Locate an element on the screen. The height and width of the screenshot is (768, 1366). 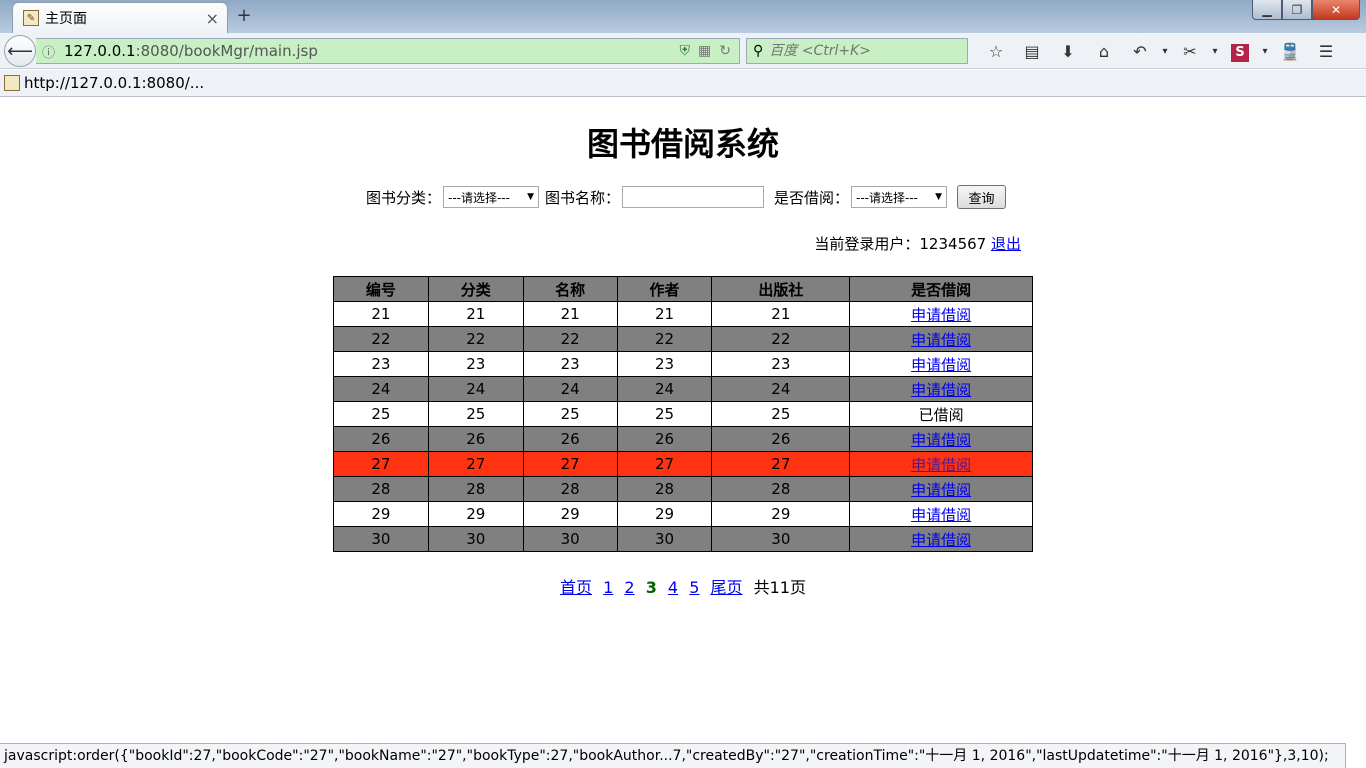
cell-category: 30 is located at coordinates (475, 539).